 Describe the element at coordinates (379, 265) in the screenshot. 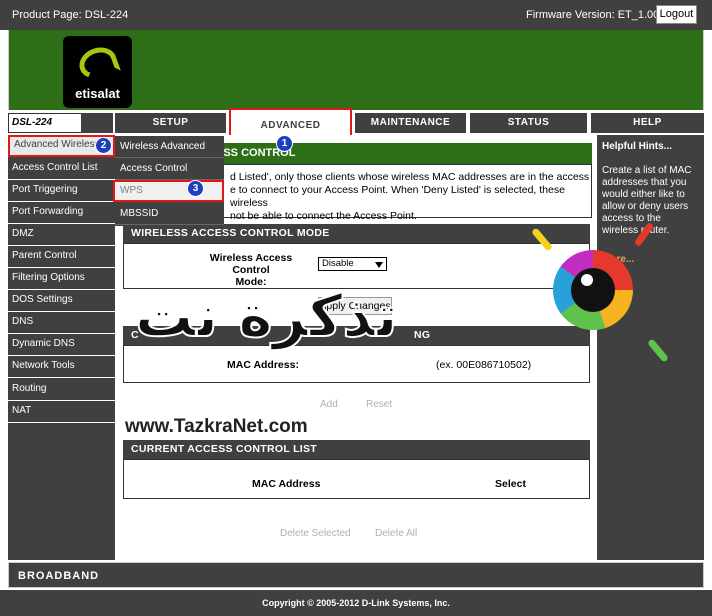

I see `chevron-down-icon` at that location.